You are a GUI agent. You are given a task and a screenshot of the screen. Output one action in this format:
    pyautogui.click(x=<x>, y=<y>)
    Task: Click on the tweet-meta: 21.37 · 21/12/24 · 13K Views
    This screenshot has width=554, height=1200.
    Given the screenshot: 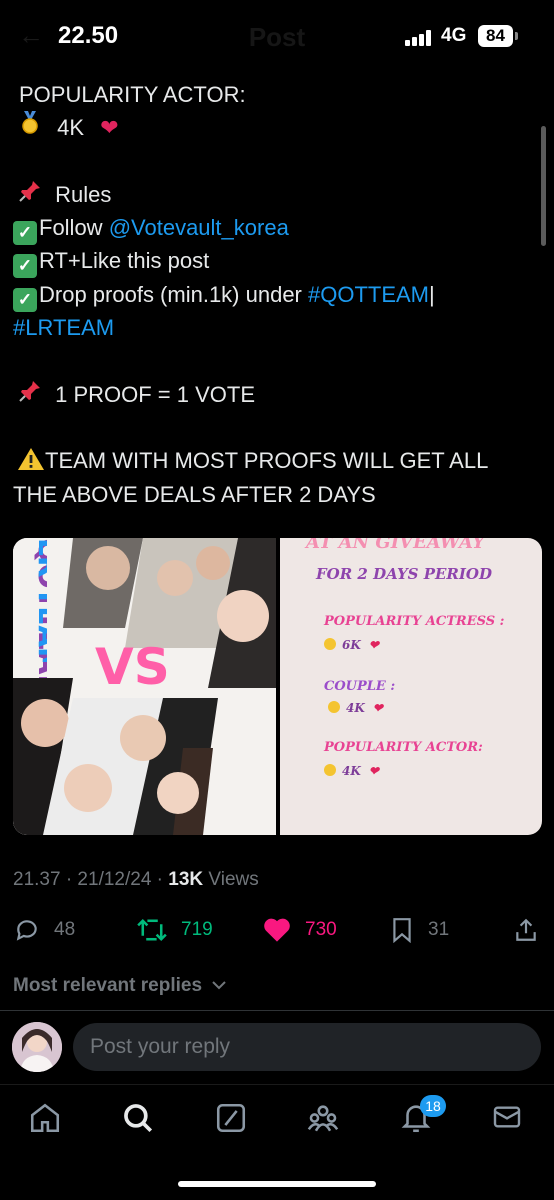 What is the action you would take?
    pyautogui.click(x=136, y=880)
    